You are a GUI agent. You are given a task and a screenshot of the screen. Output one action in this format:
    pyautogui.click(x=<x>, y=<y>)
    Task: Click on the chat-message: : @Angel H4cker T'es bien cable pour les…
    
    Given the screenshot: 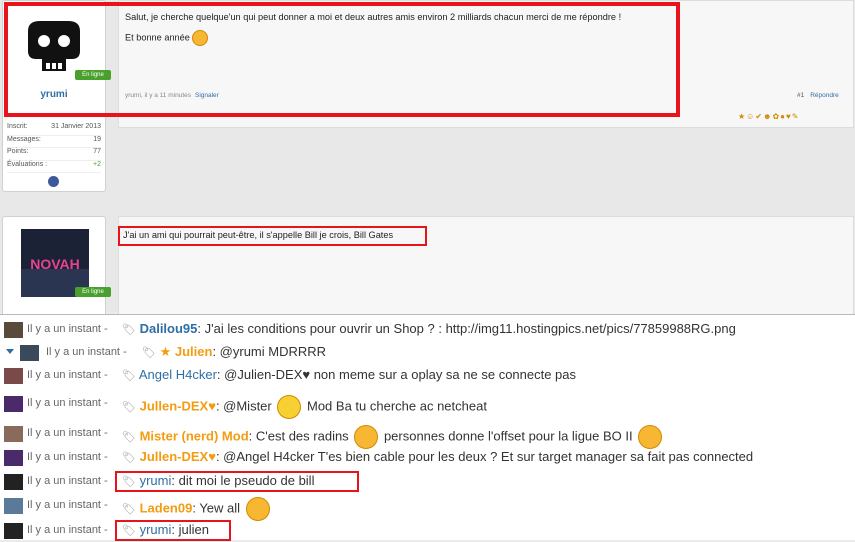 What is the action you would take?
    pyautogui.click(x=484, y=456)
    